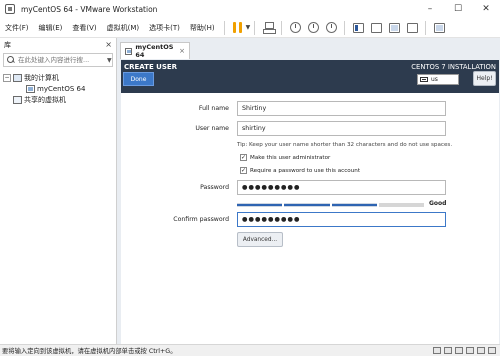 The image size is (500, 356). What do you see at coordinates (84, 28) in the screenshot?
I see `menu-view: 查看(V)` at bounding box center [84, 28].